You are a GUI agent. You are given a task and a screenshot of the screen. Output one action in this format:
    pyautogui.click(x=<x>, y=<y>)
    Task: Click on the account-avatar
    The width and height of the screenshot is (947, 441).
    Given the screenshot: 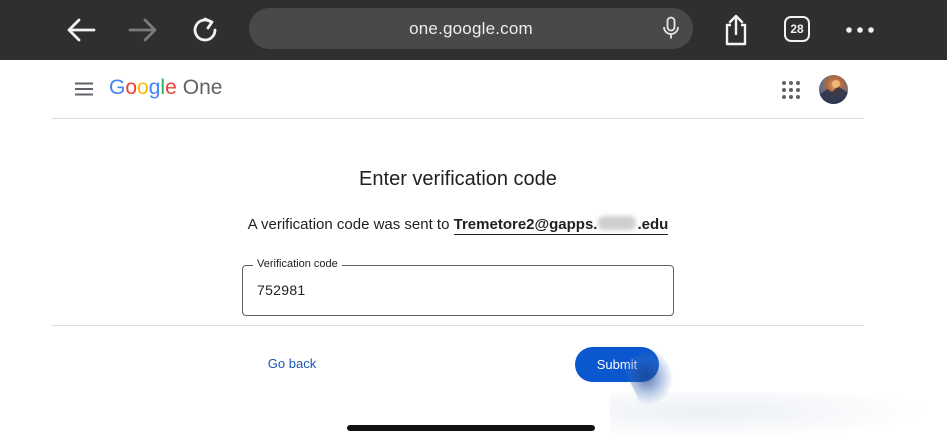 What is the action you would take?
    pyautogui.click(x=833, y=89)
    